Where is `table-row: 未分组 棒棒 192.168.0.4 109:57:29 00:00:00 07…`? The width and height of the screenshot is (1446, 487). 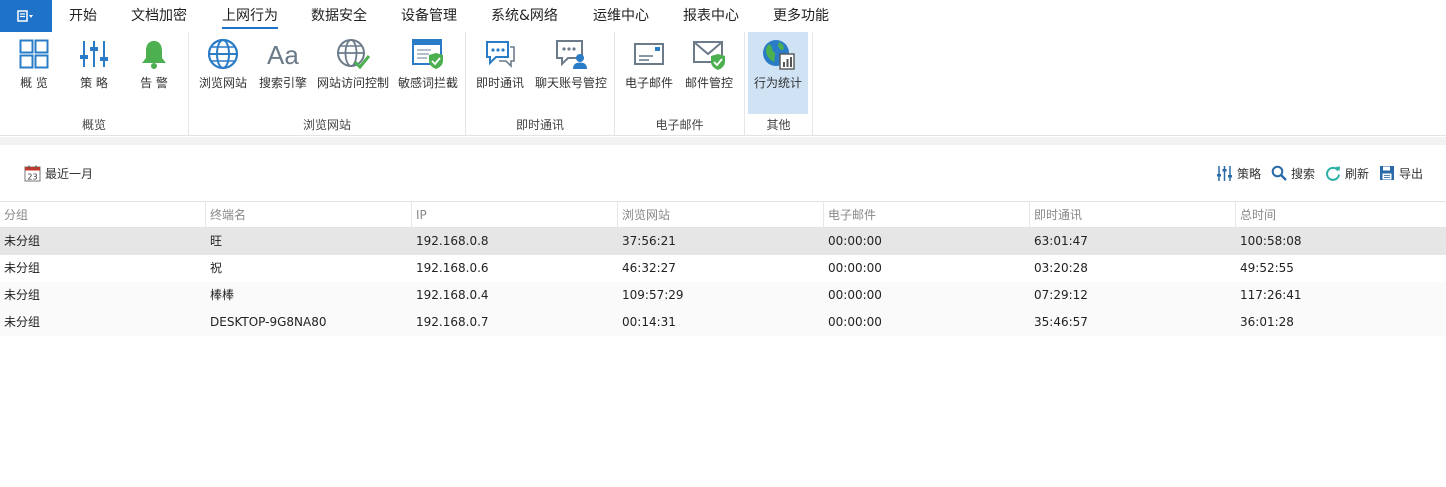
table-row: 未分组 棒棒 192.168.0.4 109:57:29 00:00:00 07… is located at coordinates (723, 295).